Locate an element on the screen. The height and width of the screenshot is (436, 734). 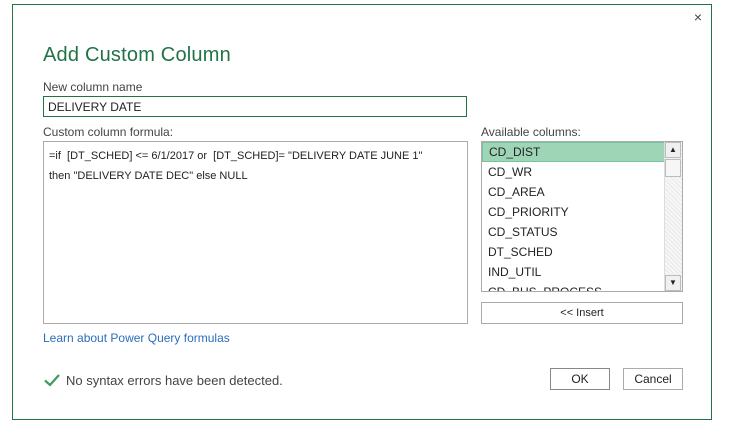
new-column-name-input is located at coordinates (255, 106).